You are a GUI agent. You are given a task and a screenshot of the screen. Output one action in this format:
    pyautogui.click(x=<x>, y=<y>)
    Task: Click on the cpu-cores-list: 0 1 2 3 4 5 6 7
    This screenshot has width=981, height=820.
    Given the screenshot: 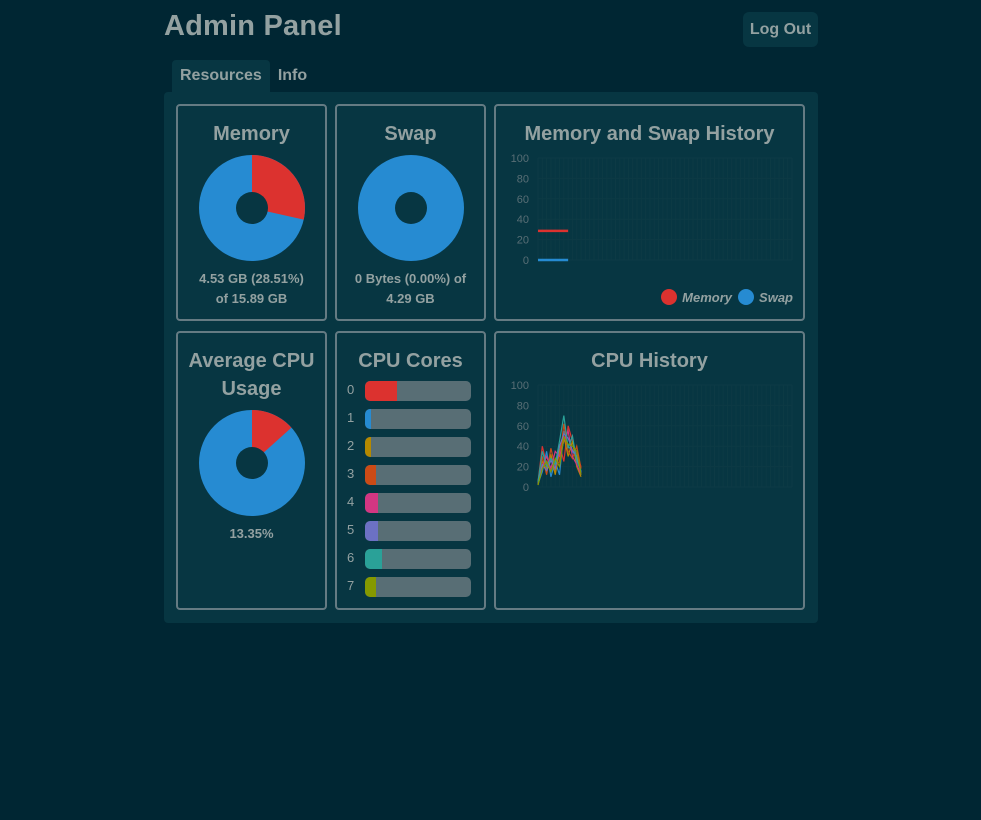 What is the action you would take?
    pyautogui.click(x=410, y=490)
    